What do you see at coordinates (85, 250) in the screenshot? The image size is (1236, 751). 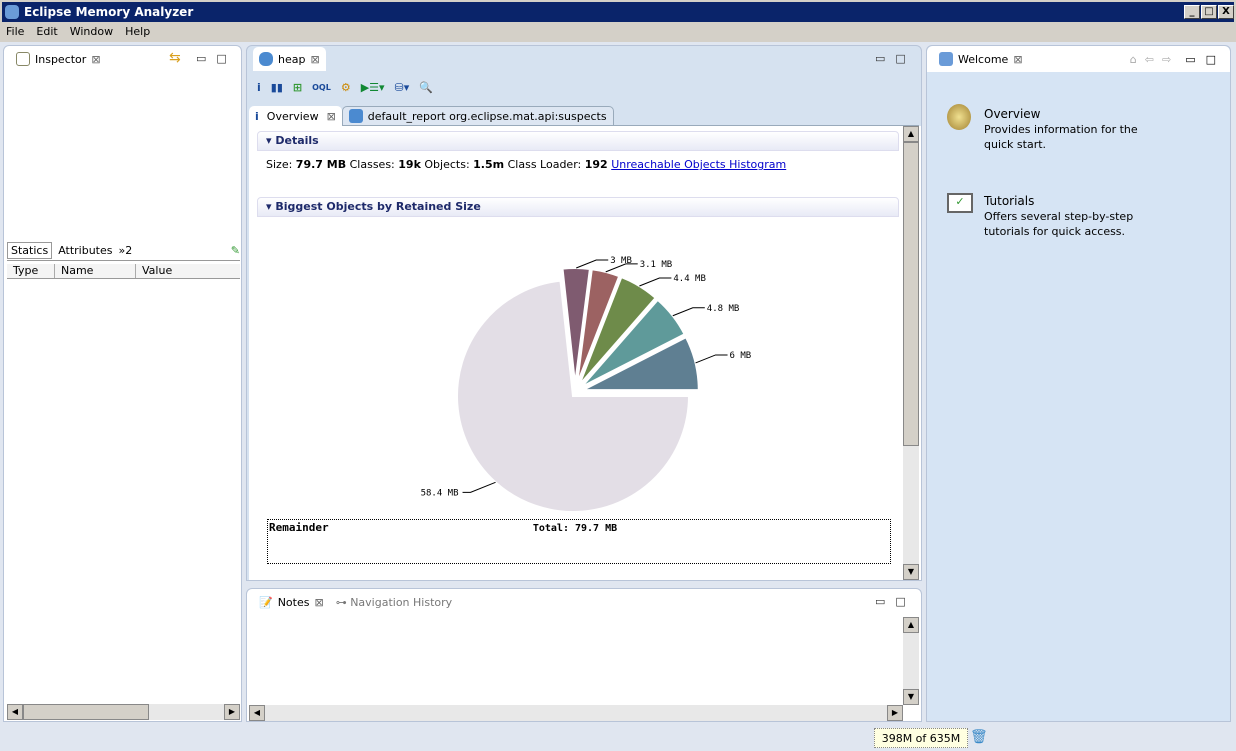 I see `tab-attributes: Attributes` at bounding box center [85, 250].